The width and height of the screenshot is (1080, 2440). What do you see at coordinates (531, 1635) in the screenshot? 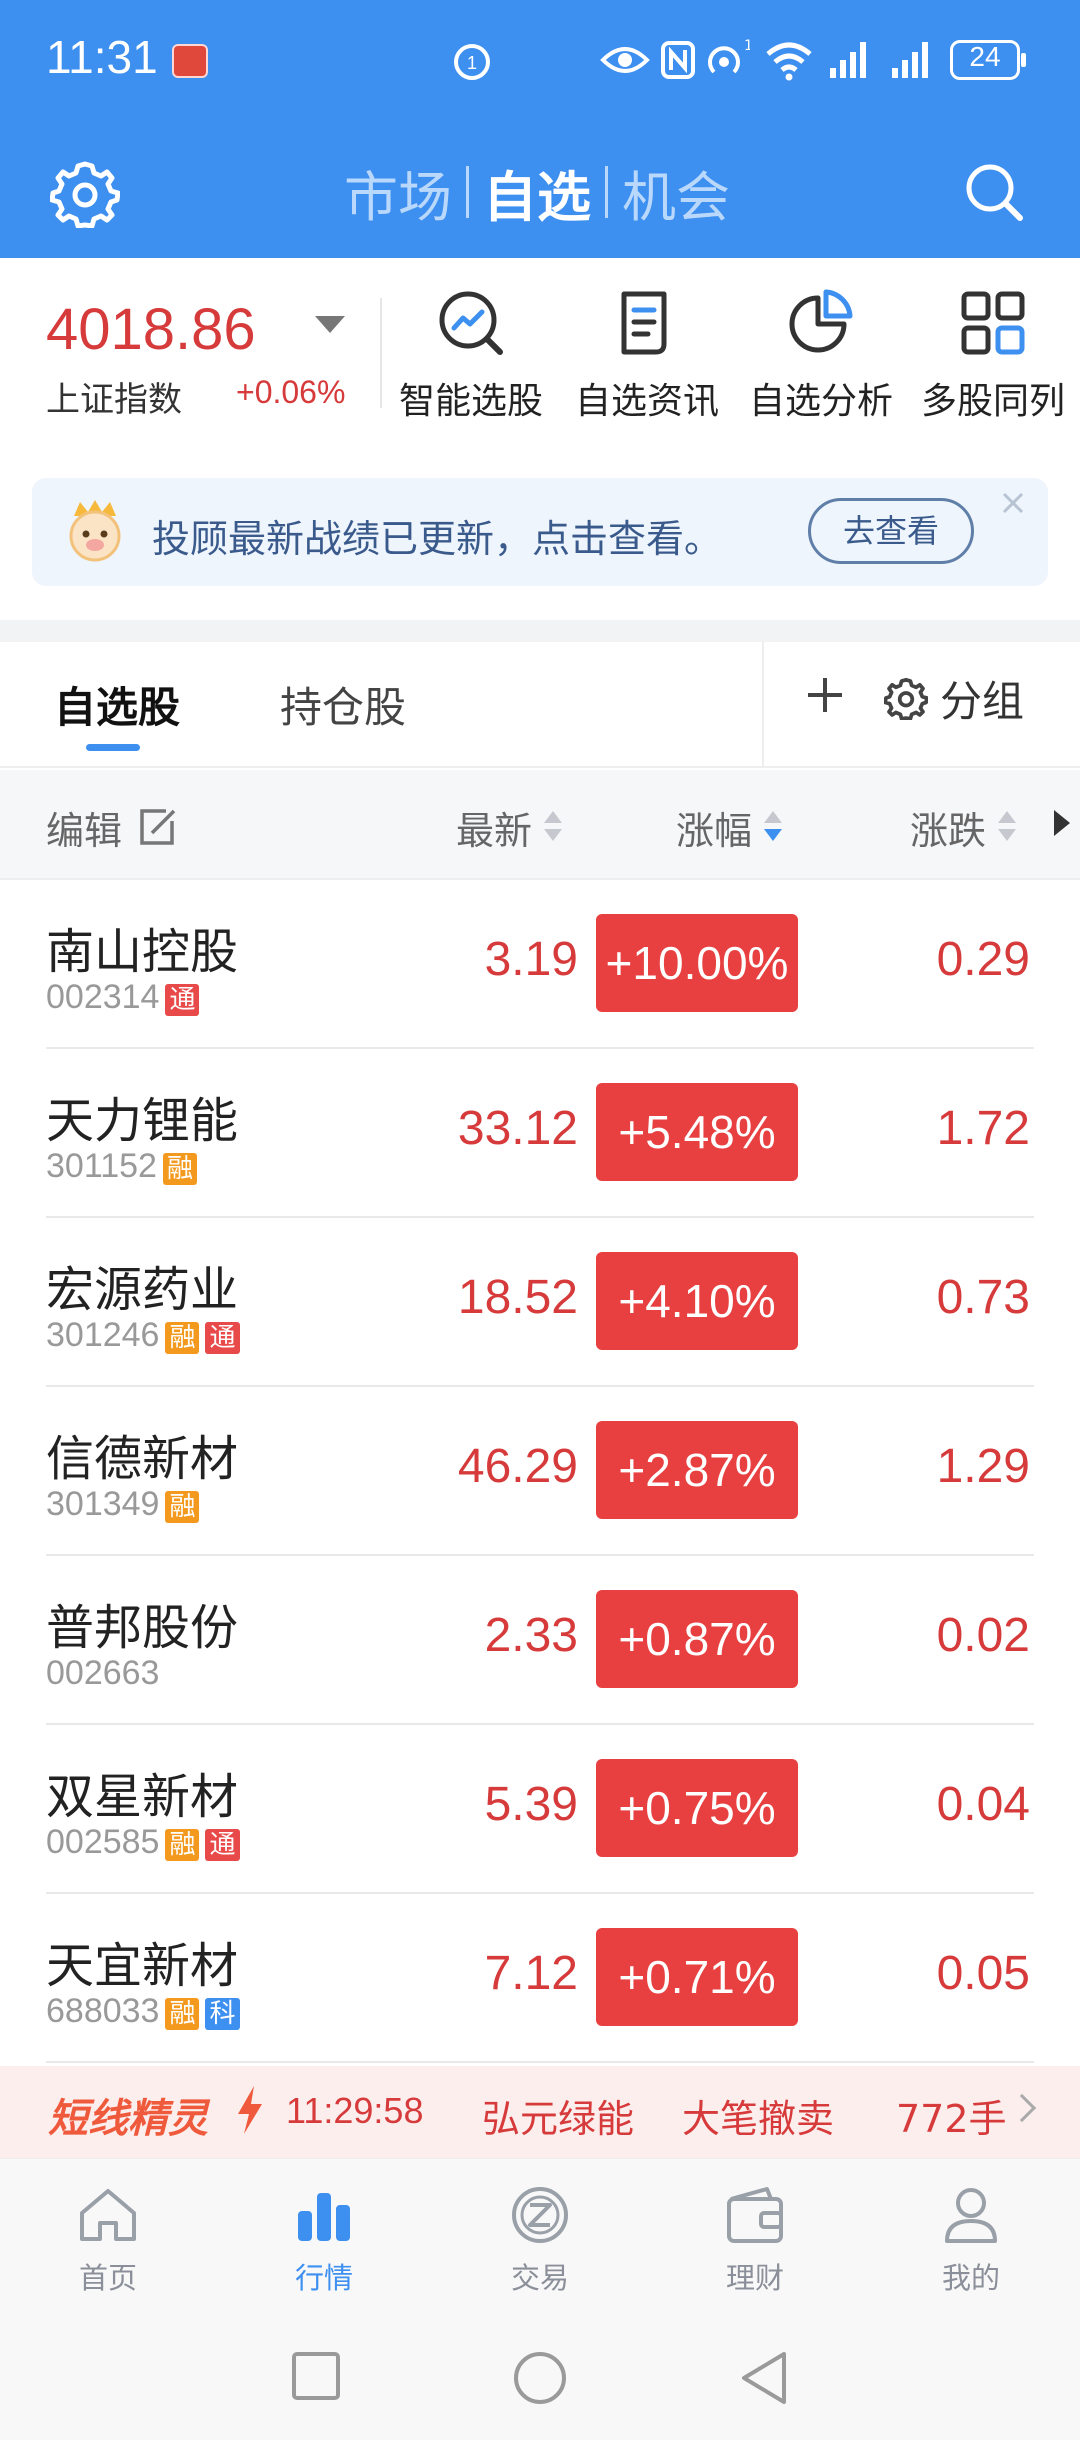
I see `stock-price: 2.33` at bounding box center [531, 1635].